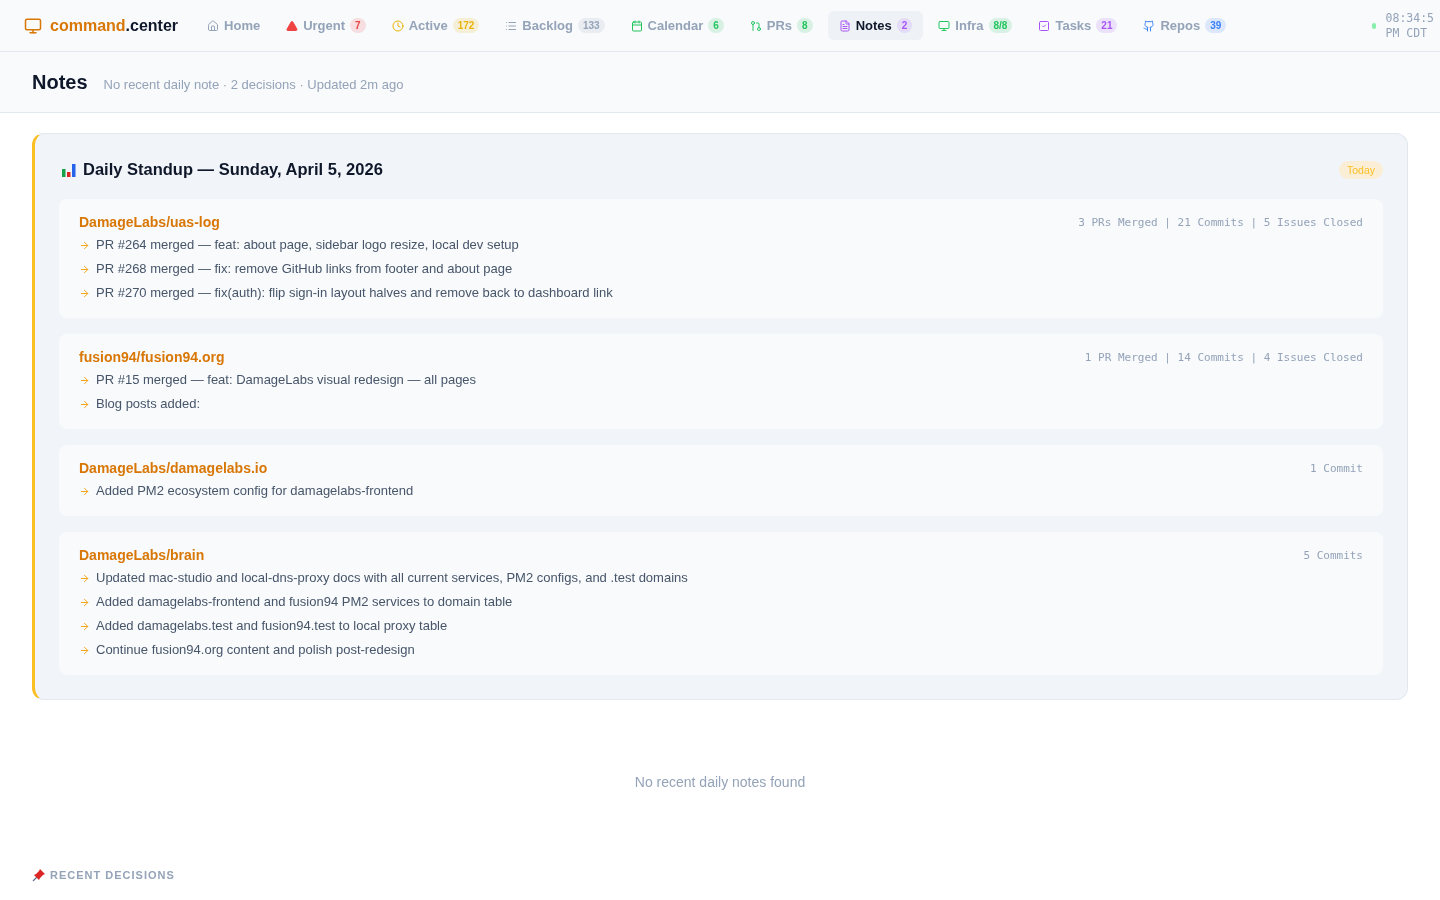 The image size is (1440, 900). What do you see at coordinates (1149, 25) in the screenshot?
I see `github-icon` at bounding box center [1149, 25].